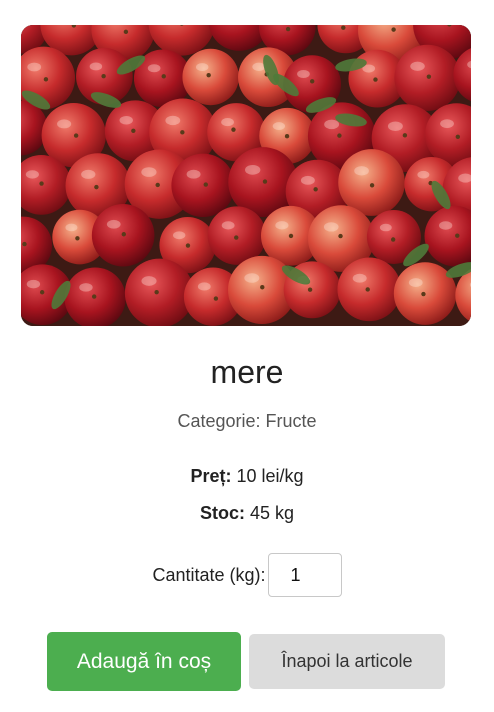  Describe the element at coordinates (247, 372) in the screenshot. I see `product-title: mere` at that location.